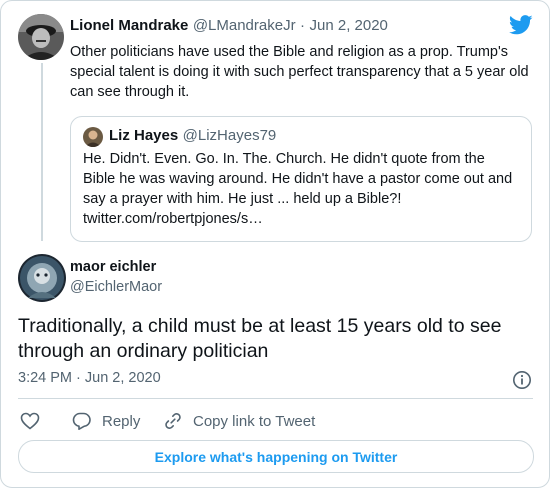 The image size is (550, 488). I want to click on tweet-timestamp: 3:24 PM · Jun 2, 2020, so click(89, 378).